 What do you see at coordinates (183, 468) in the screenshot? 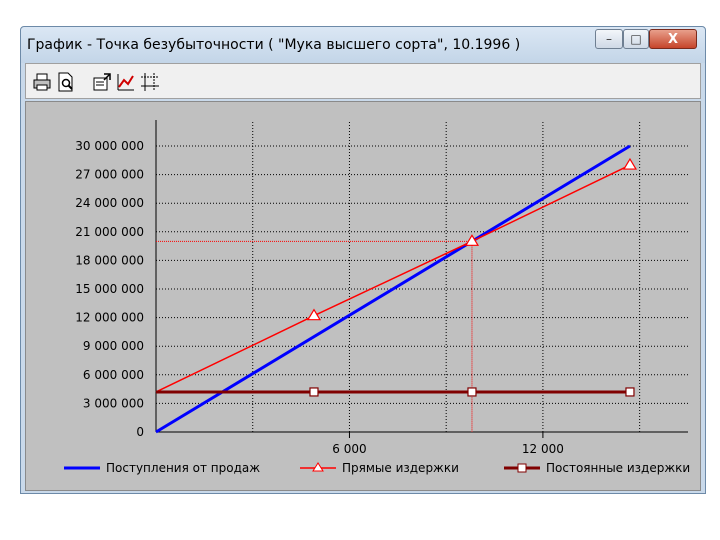
I see `legend-label-0: Поступления от продаж` at bounding box center [183, 468].